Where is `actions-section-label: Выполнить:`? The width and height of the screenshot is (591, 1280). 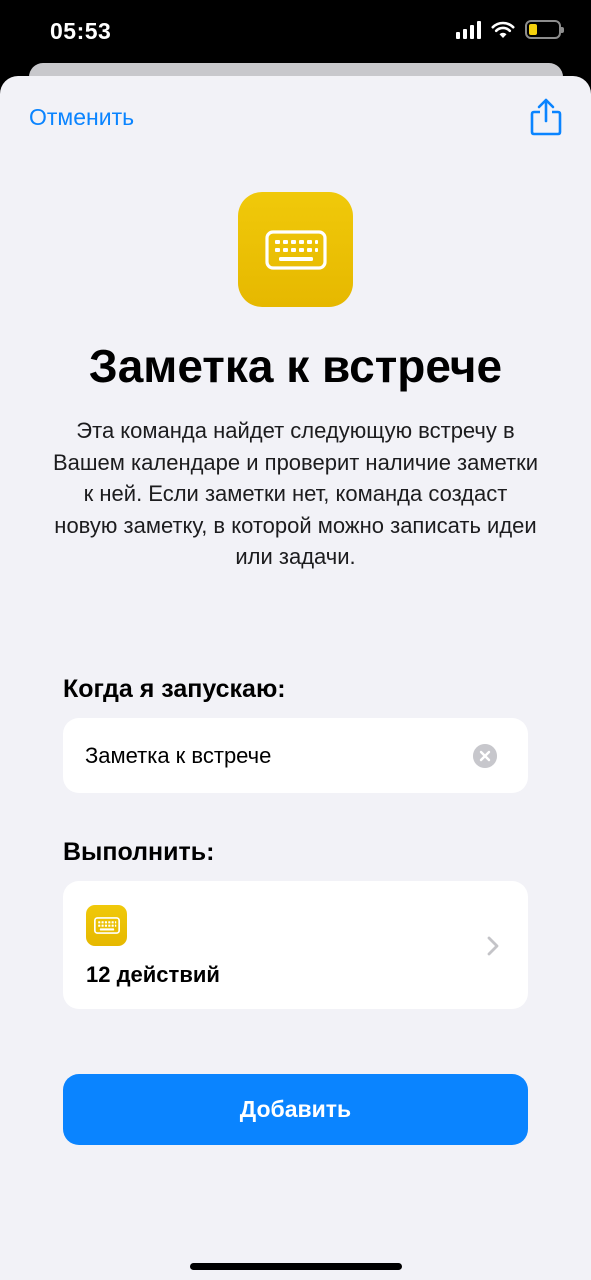 actions-section-label: Выполнить: is located at coordinates (139, 852).